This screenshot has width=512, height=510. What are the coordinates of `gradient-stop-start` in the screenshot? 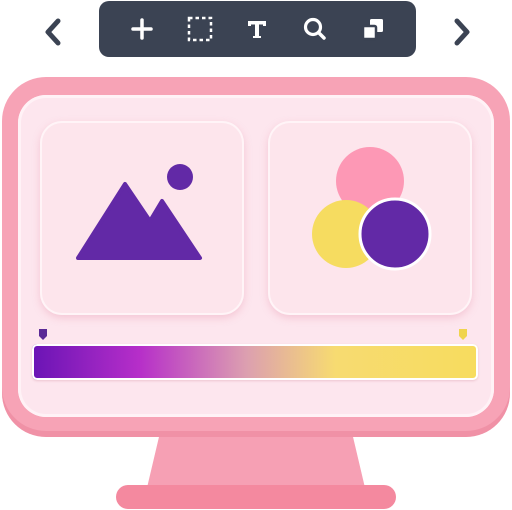 It's located at (43, 333).